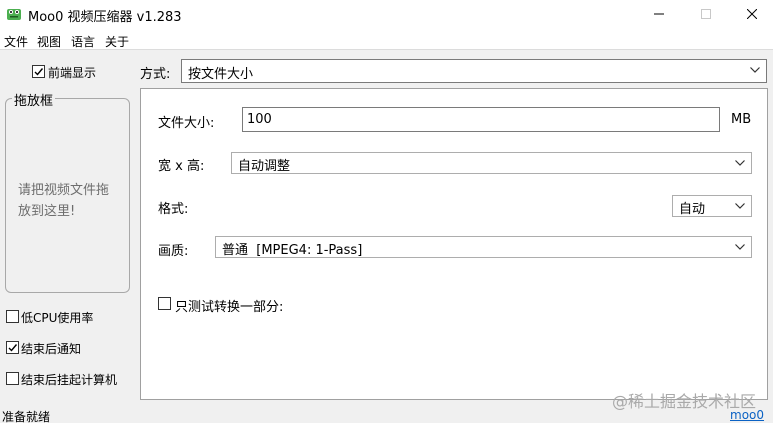  Describe the element at coordinates (292, 250) in the screenshot. I see `quality-select-value: 普通 [MPEG4: 1-Pass]` at that location.